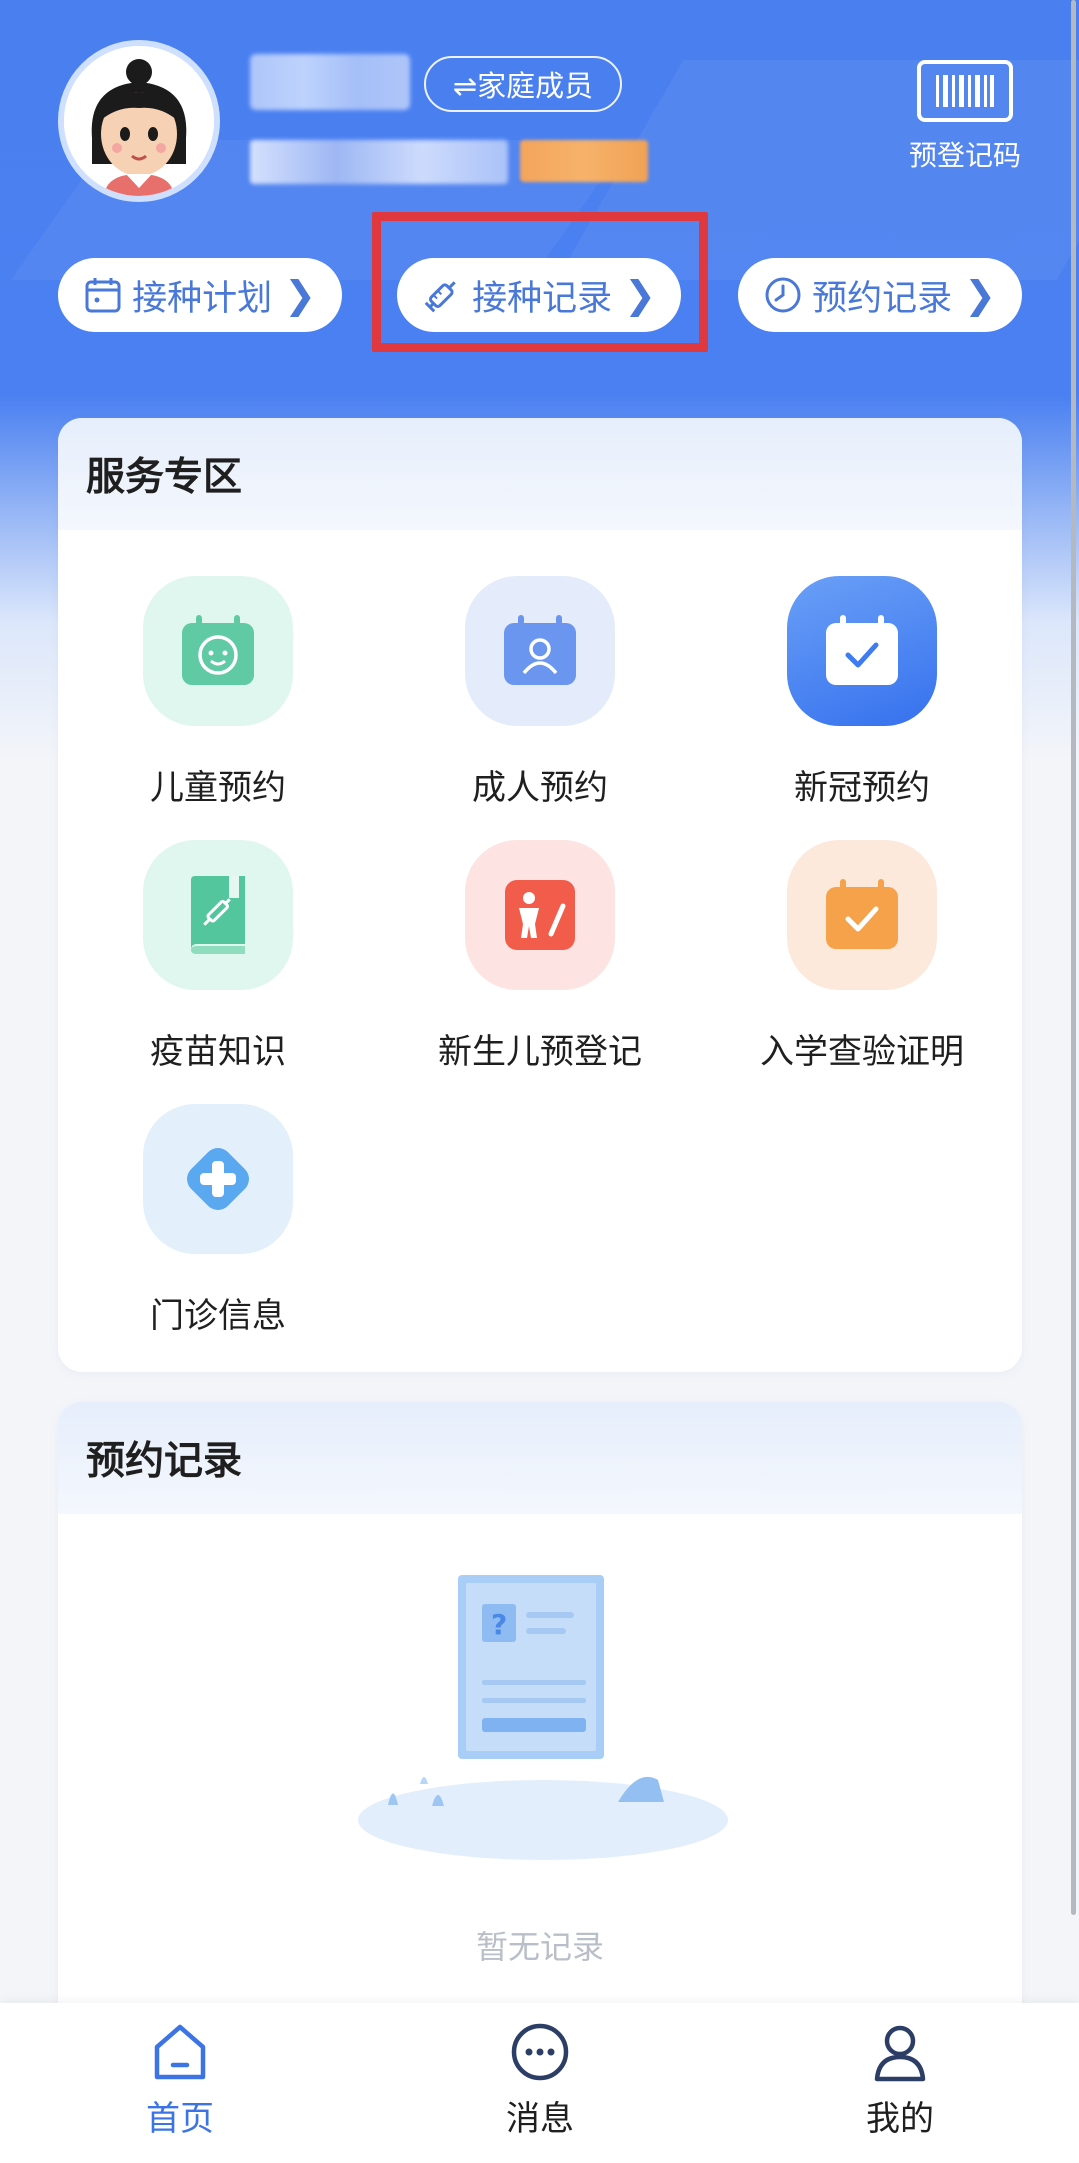 This screenshot has height=2163, width=1079. I want to click on service-label: 新冠预约, so click(862, 788).